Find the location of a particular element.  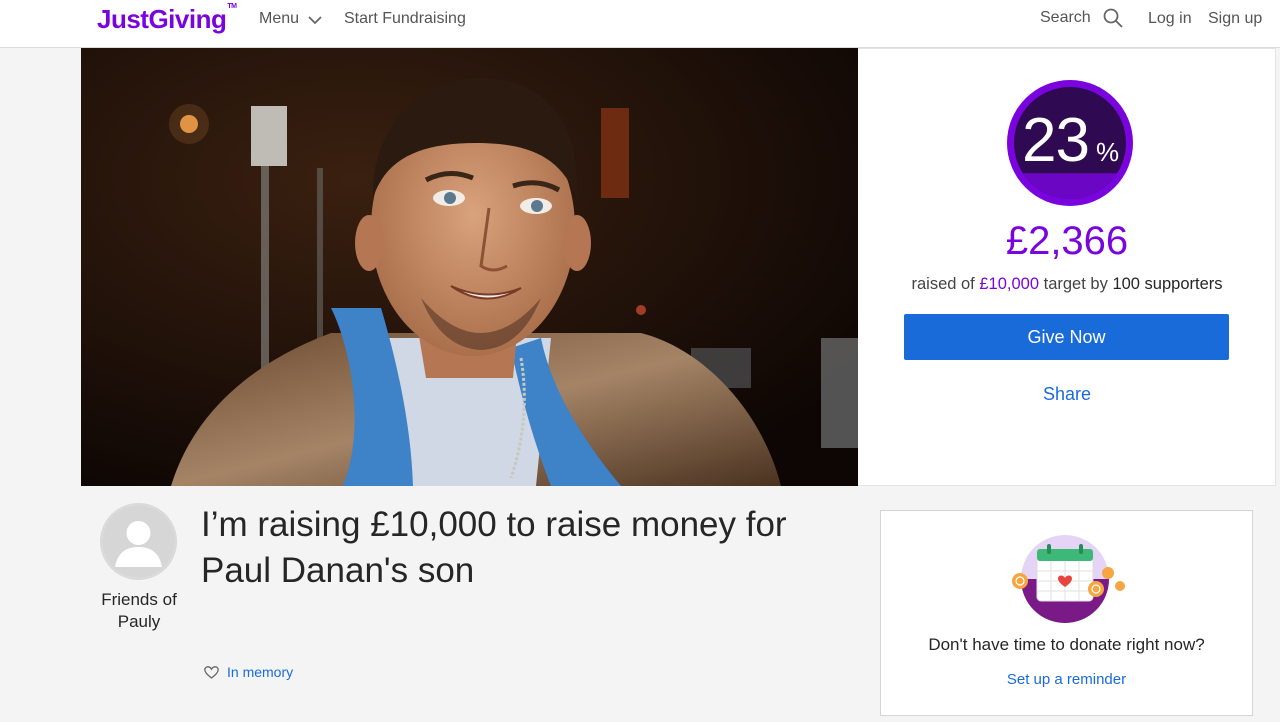

menu-label: Menu is located at coordinates (279, 18).